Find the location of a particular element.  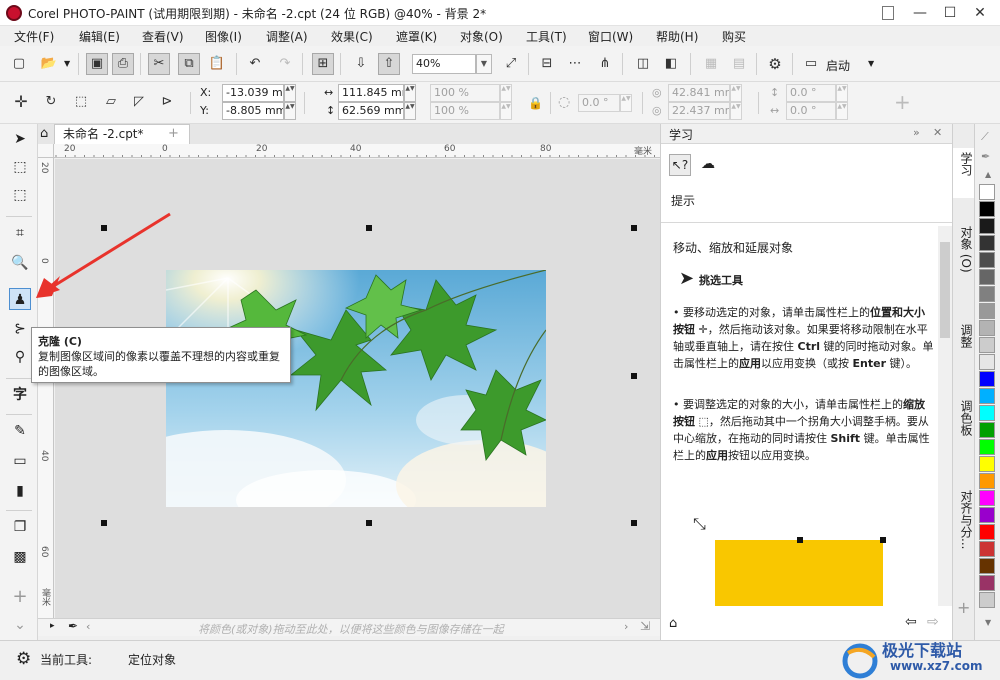

launch-label: 启动 is located at coordinates (838, 65).